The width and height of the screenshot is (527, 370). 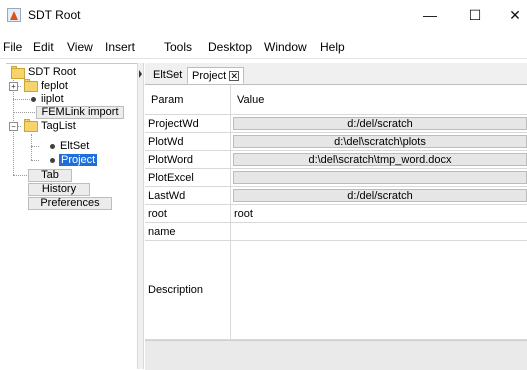 What do you see at coordinates (234, 76) in the screenshot?
I see `close-tab-icon: ✕` at bounding box center [234, 76].